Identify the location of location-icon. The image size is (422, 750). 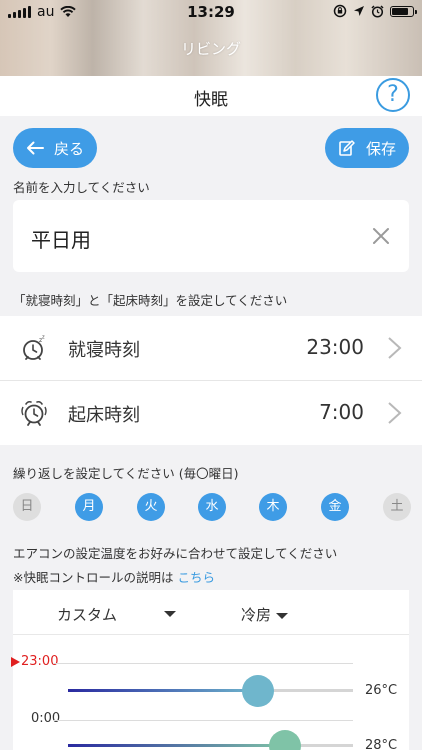
(359, 11).